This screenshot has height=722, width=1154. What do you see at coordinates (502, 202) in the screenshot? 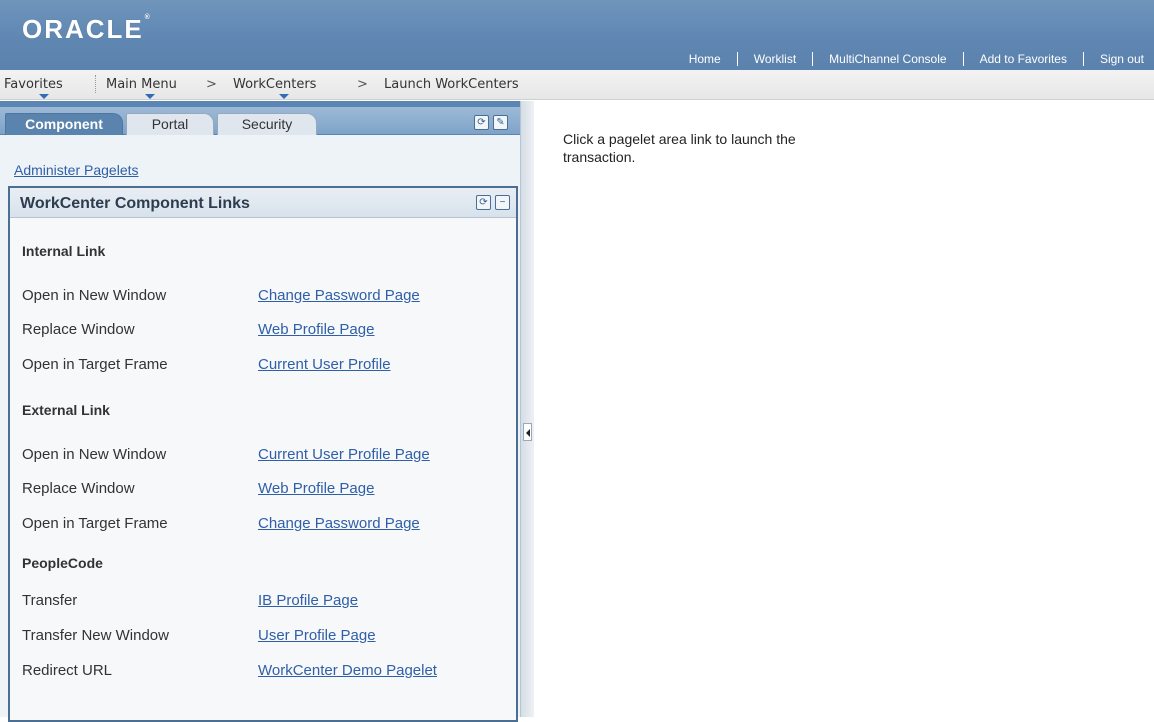
I see `minimize-icon: −` at bounding box center [502, 202].